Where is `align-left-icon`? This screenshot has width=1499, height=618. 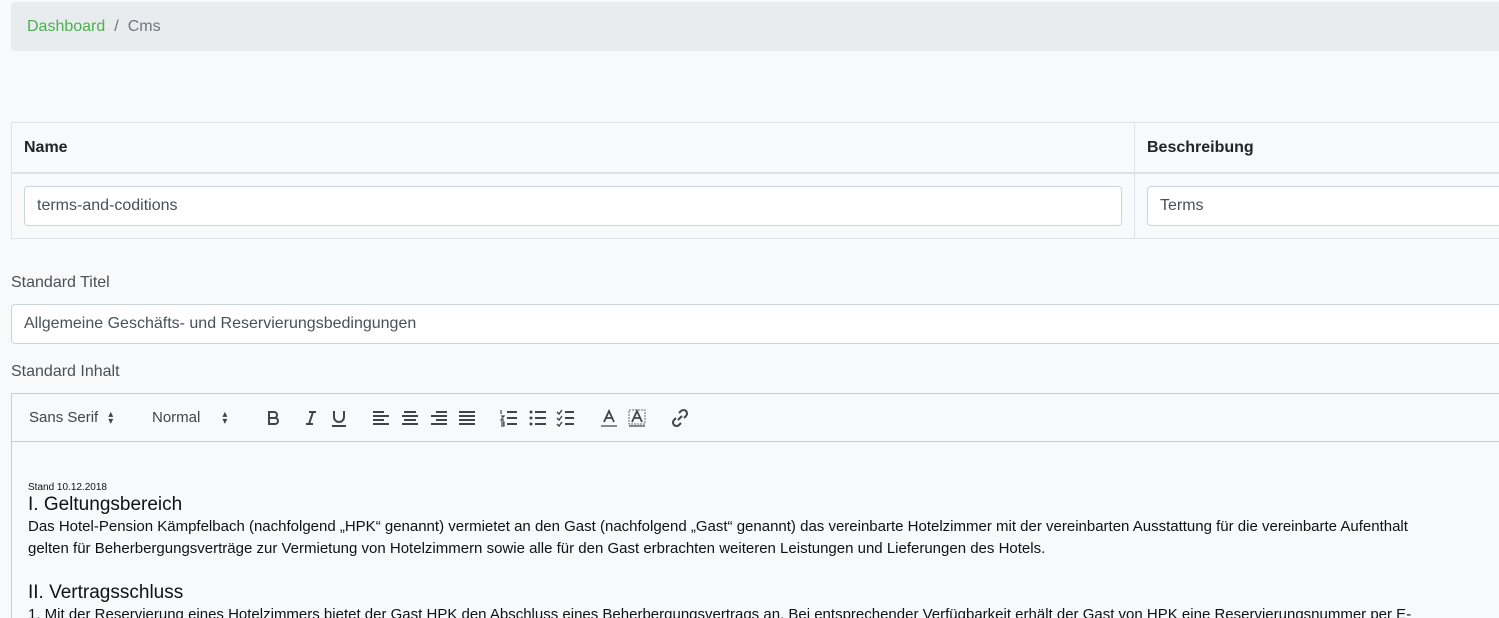
align-left-icon is located at coordinates (381, 417).